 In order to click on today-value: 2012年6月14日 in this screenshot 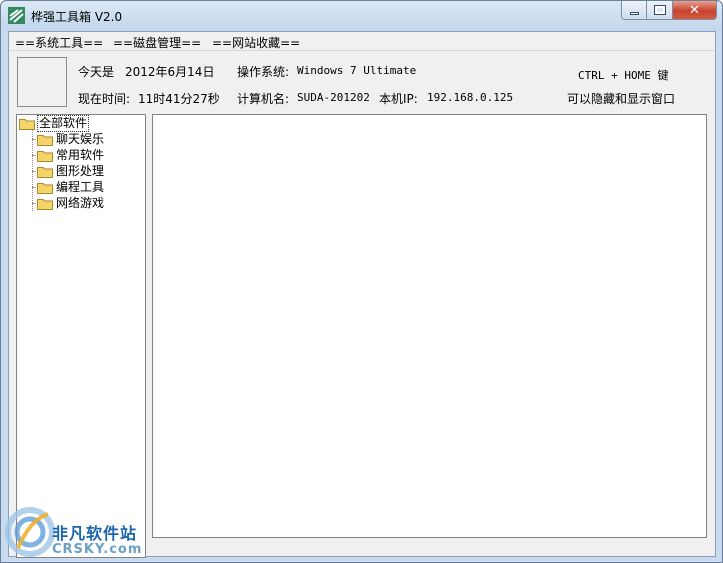, I will do `click(170, 72)`.